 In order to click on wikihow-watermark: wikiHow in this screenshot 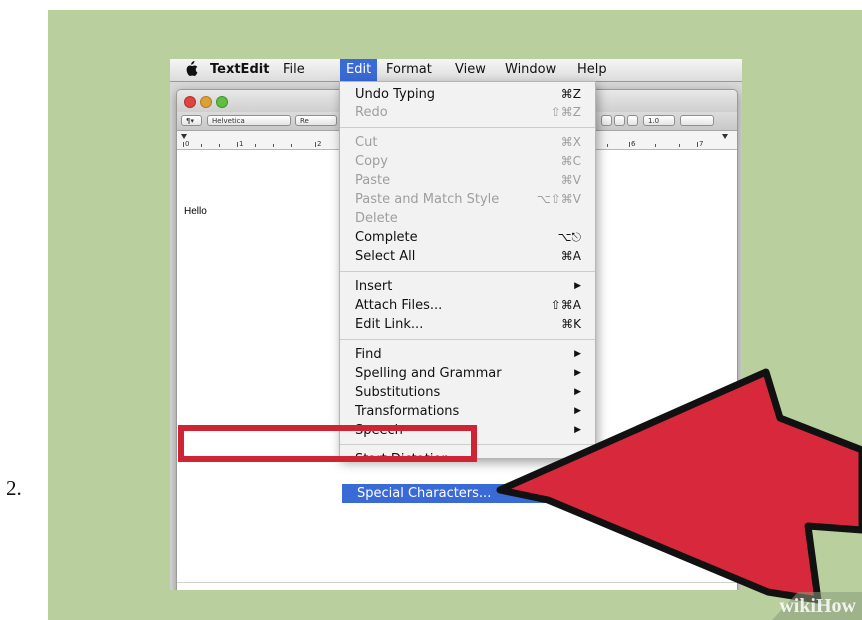, I will do `click(806, 600)`.